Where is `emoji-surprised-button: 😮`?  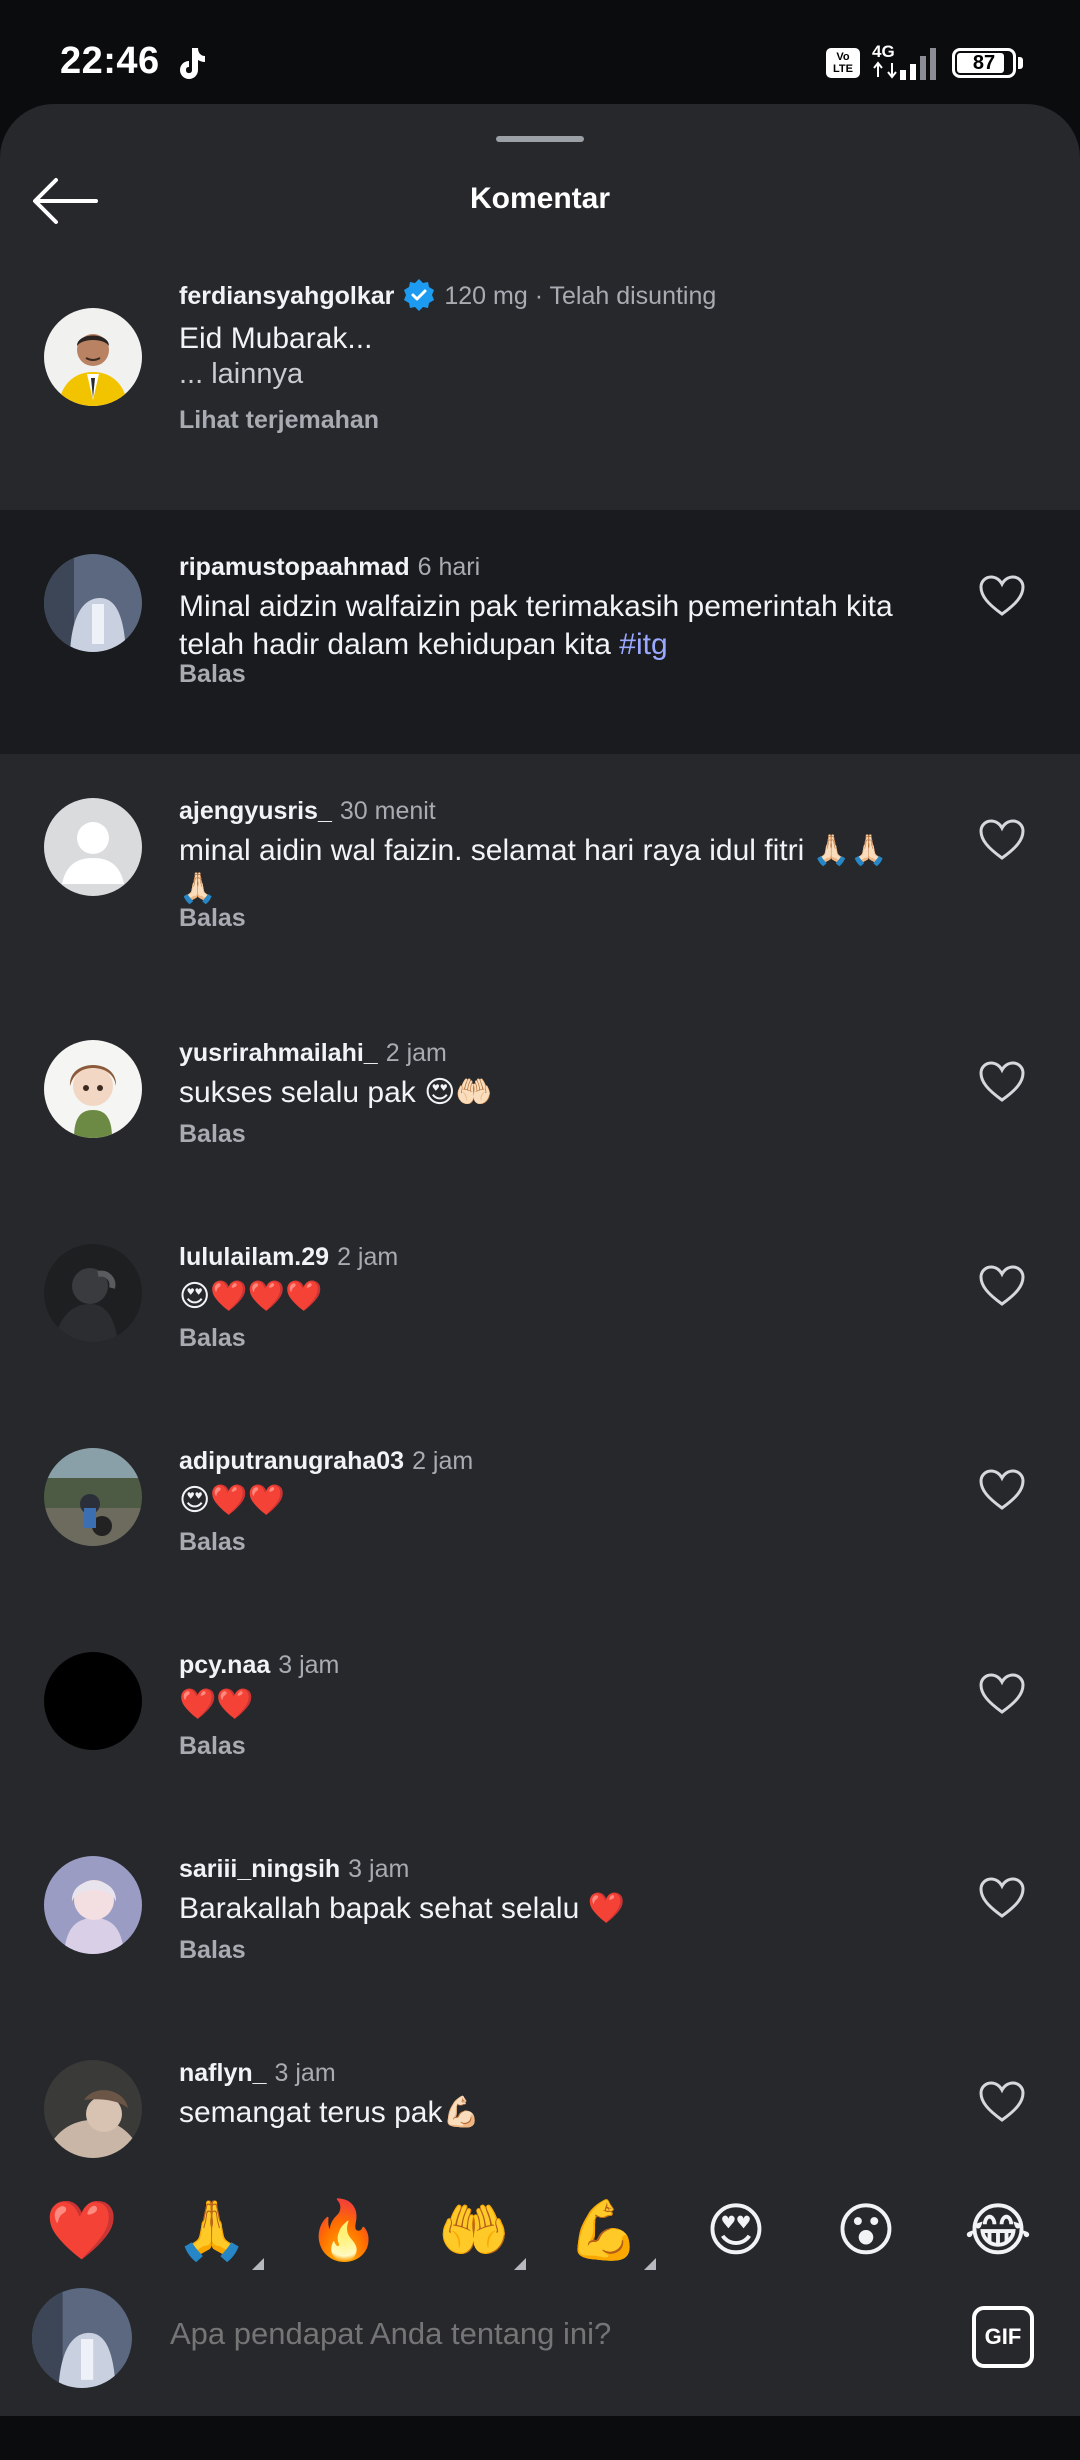 emoji-surprised-button: 😮 is located at coordinates (866, 2230).